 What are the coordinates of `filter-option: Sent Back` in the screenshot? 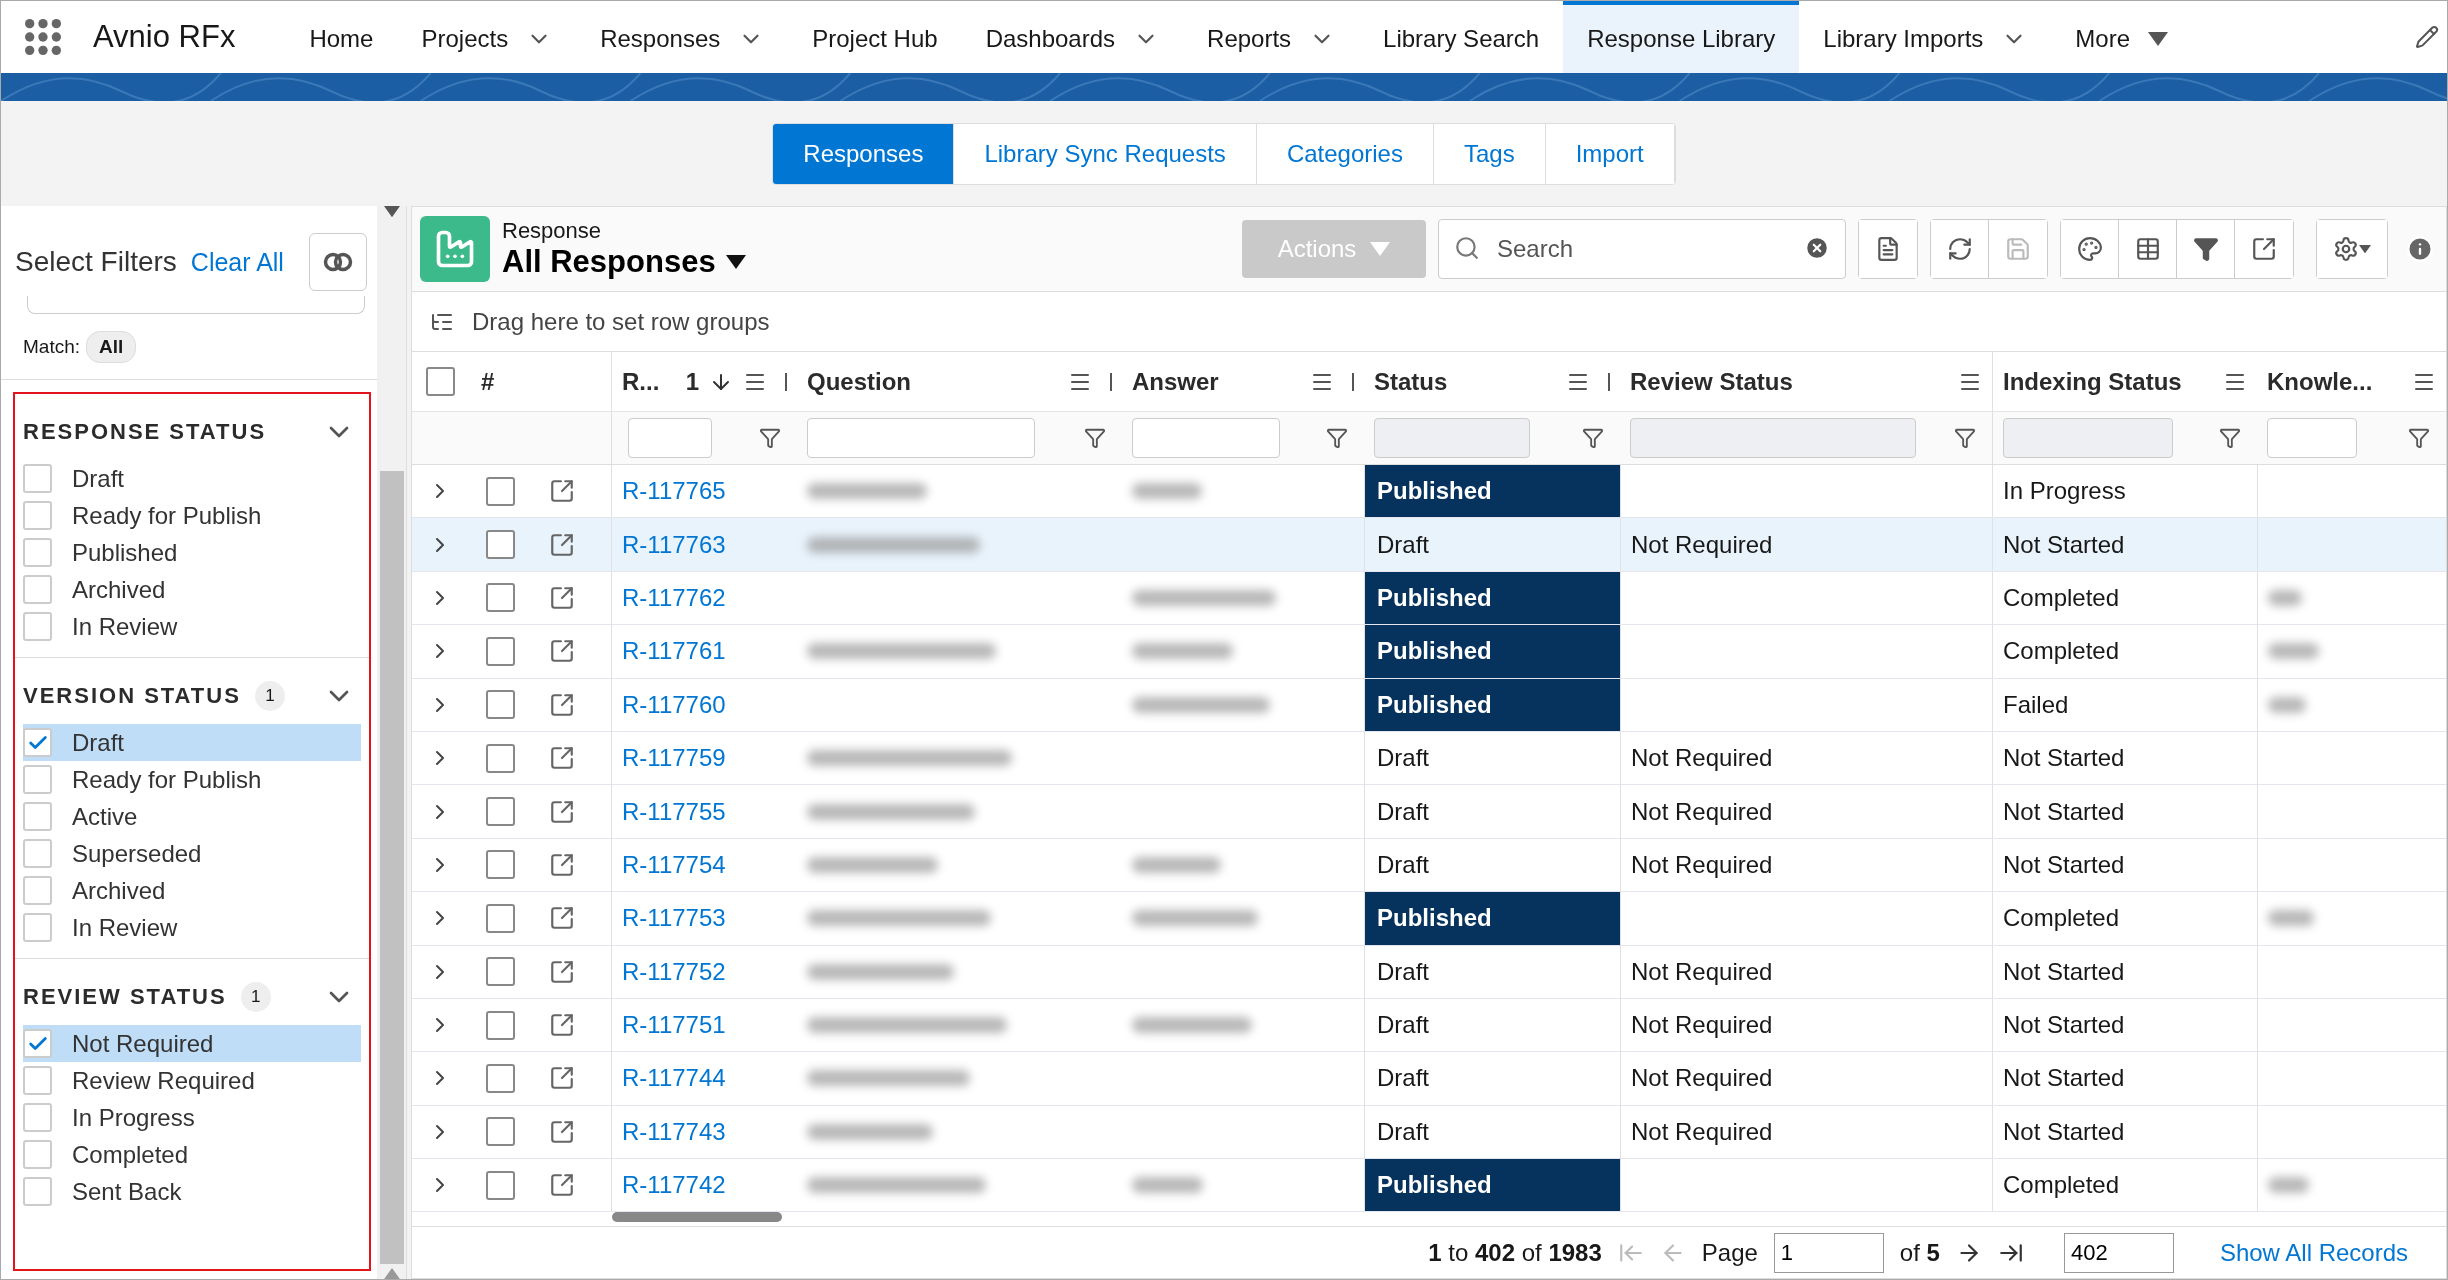 It's located at (192, 1191).